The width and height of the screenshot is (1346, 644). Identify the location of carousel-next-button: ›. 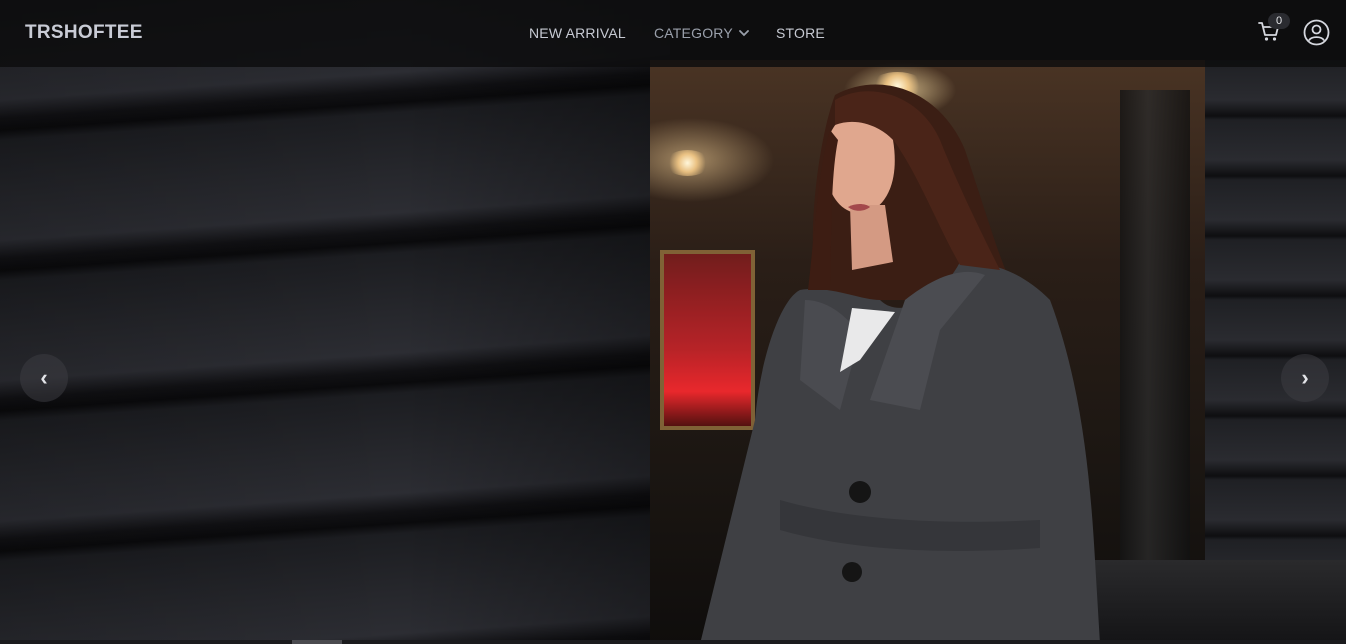
(1305, 378).